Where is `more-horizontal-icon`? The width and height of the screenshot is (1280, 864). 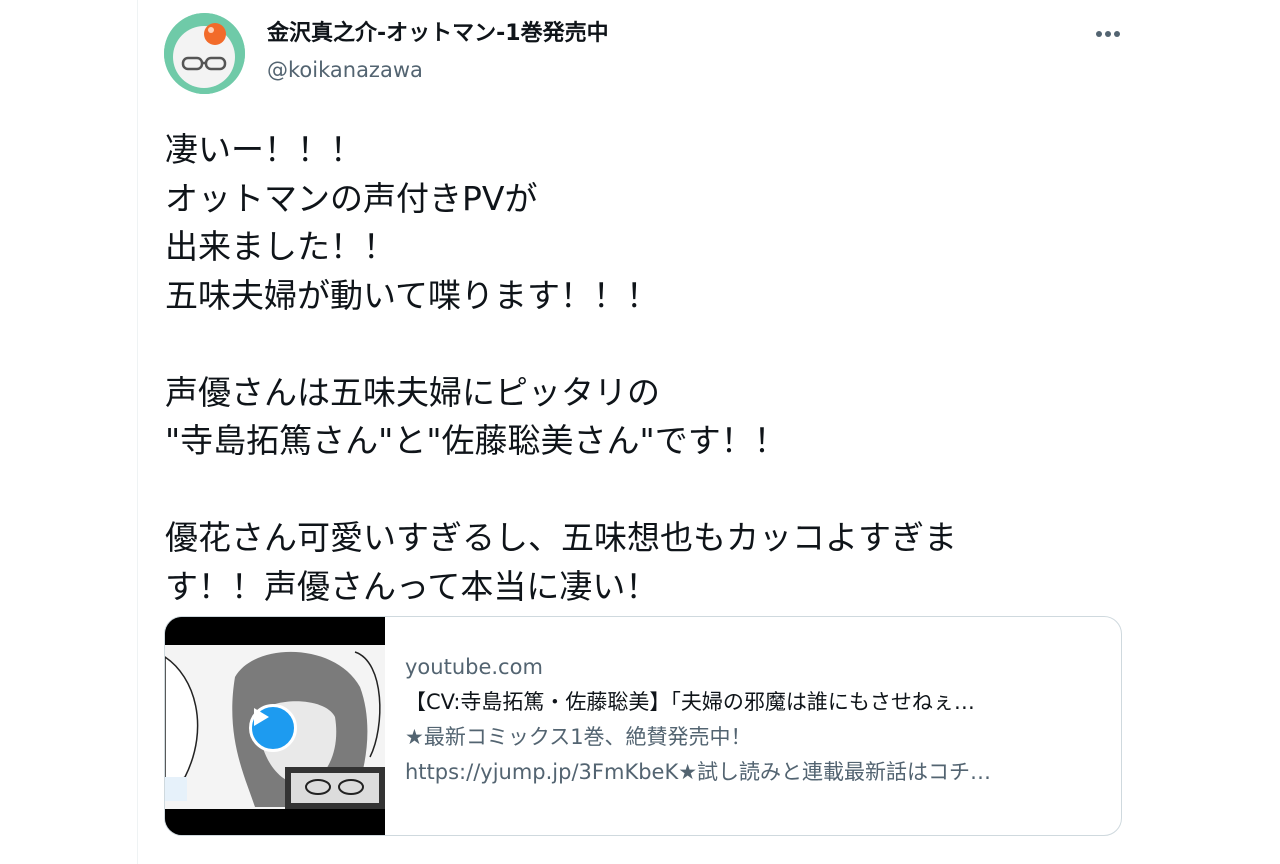 more-horizontal-icon is located at coordinates (1108, 34).